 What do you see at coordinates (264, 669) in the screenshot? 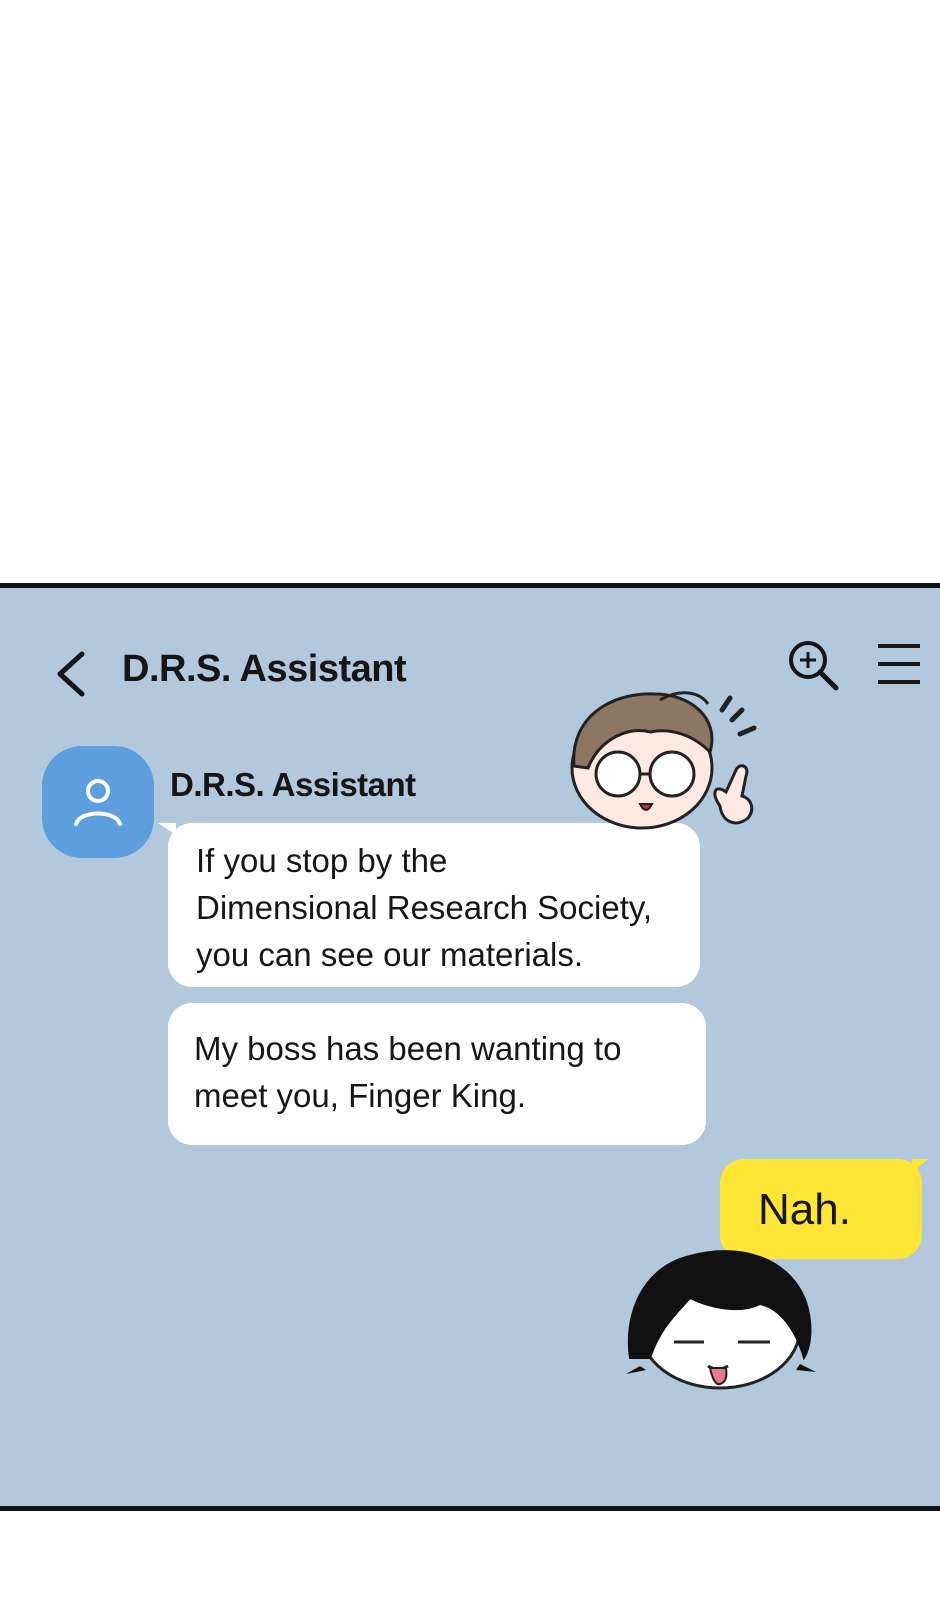
I see `chat-title: D.R.S. Assistant` at bounding box center [264, 669].